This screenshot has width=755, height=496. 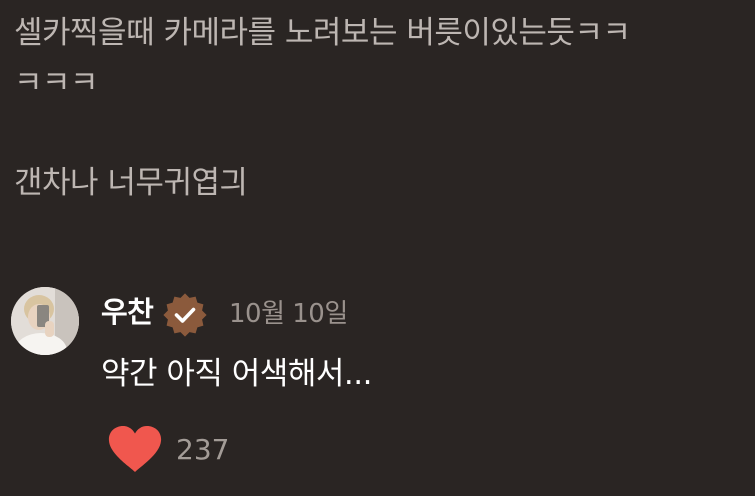 What do you see at coordinates (185, 315) in the screenshot?
I see `verified-badge-icon` at bounding box center [185, 315].